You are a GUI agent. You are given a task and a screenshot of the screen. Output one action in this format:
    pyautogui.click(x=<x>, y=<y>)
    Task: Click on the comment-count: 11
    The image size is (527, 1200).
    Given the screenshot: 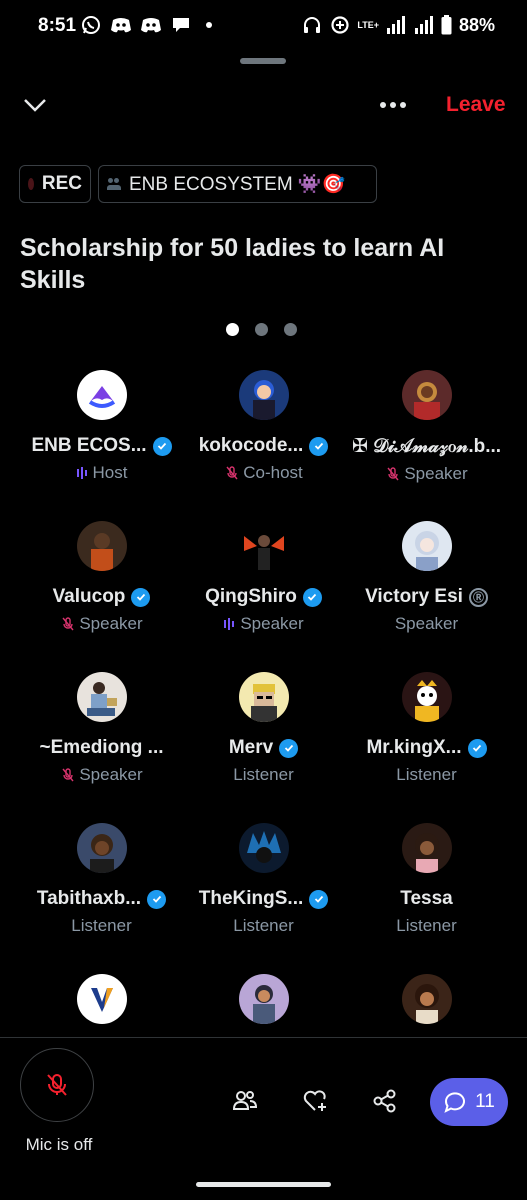 What is the action you would take?
    pyautogui.click(x=485, y=1101)
    